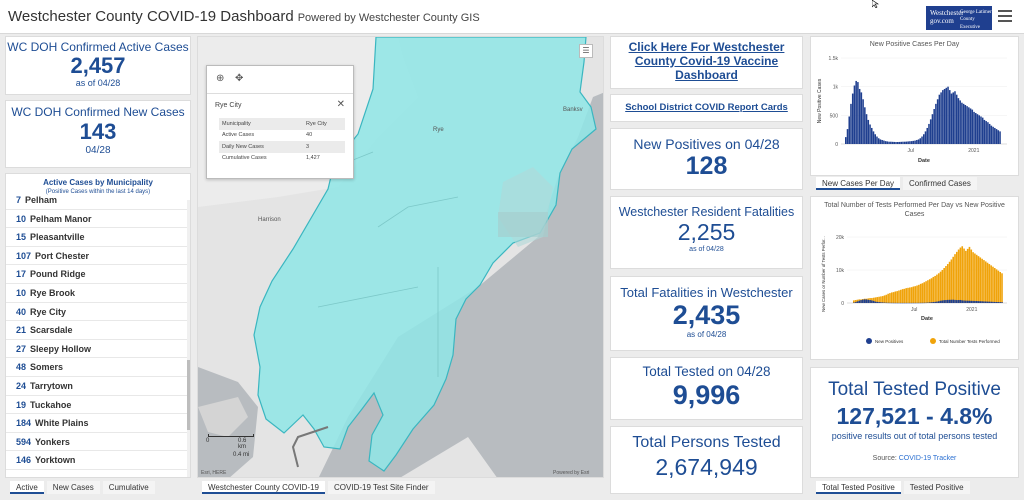  Describe the element at coordinates (55, 460) in the screenshot. I see `municipality-name: Yorktown` at that location.